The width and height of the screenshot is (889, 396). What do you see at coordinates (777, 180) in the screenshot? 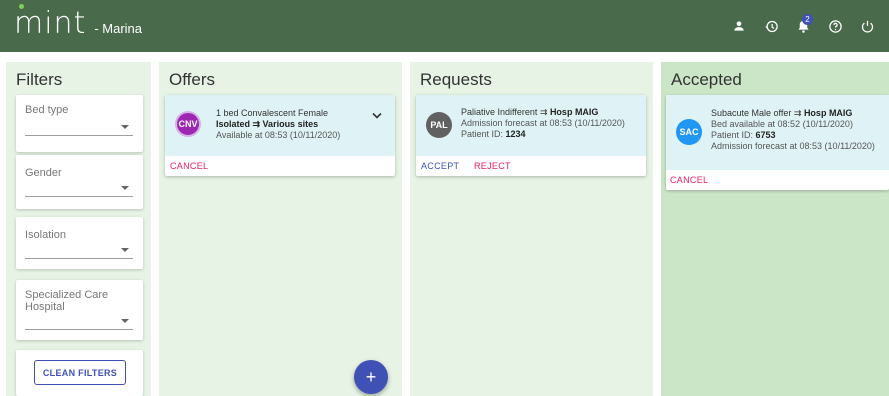
I see `accepted-card-actions: CANCEL` at bounding box center [777, 180].